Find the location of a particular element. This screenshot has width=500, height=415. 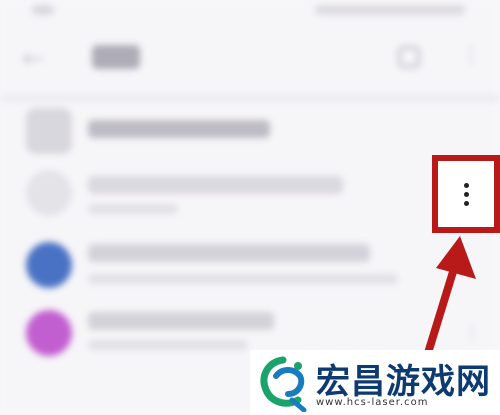

watermark: 宏昌游戏网 www.hcs-laser.com is located at coordinates (375, 382).